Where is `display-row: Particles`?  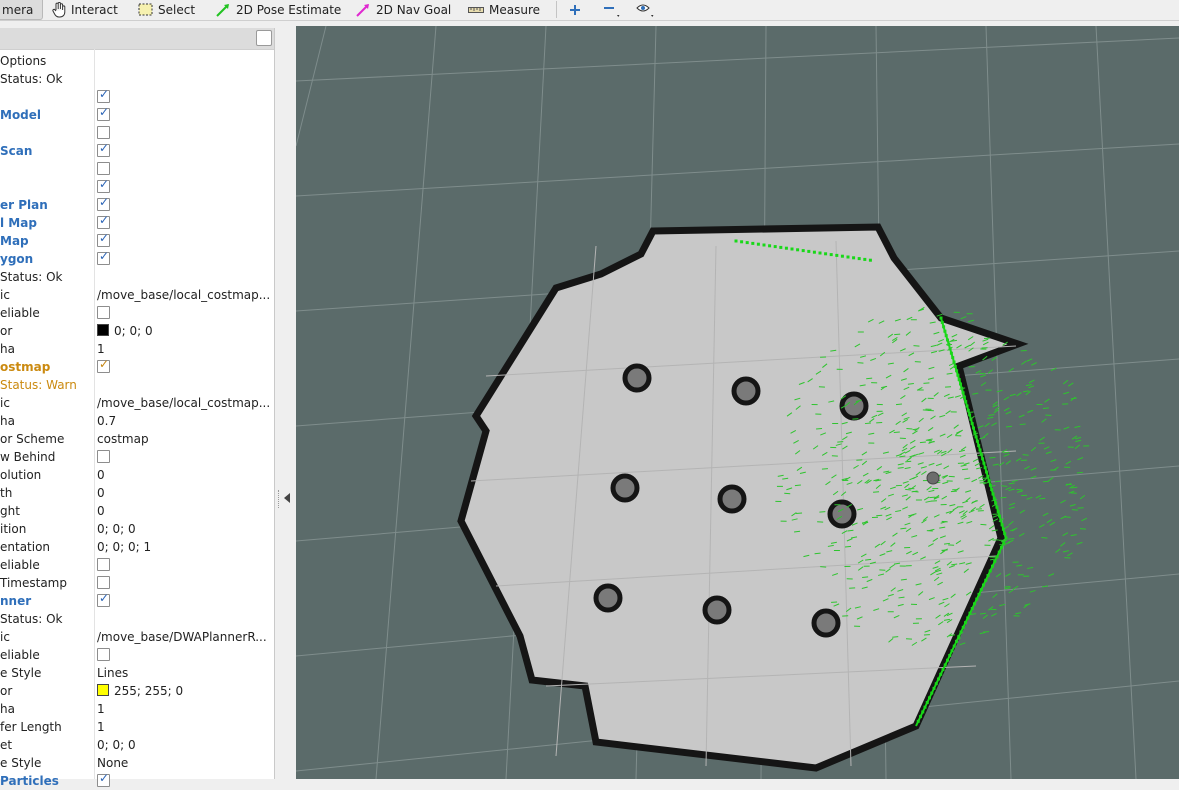
display-row: Particles is located at coordinates (137, 781).